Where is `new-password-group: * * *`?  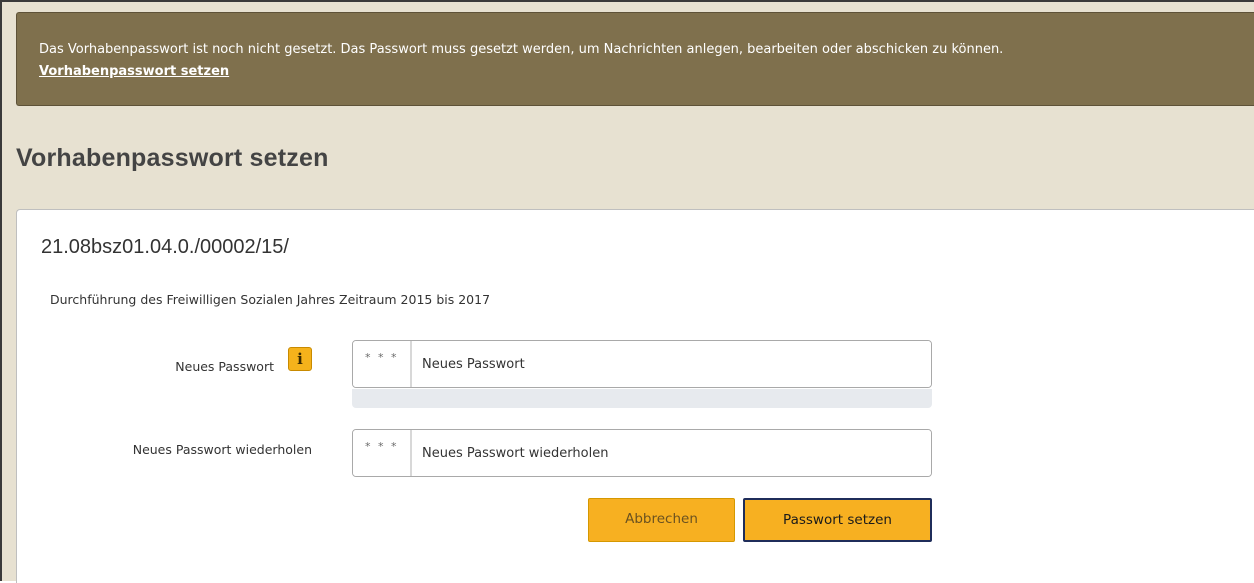 new-password-group: * * * is located at coordinates (642, 364).